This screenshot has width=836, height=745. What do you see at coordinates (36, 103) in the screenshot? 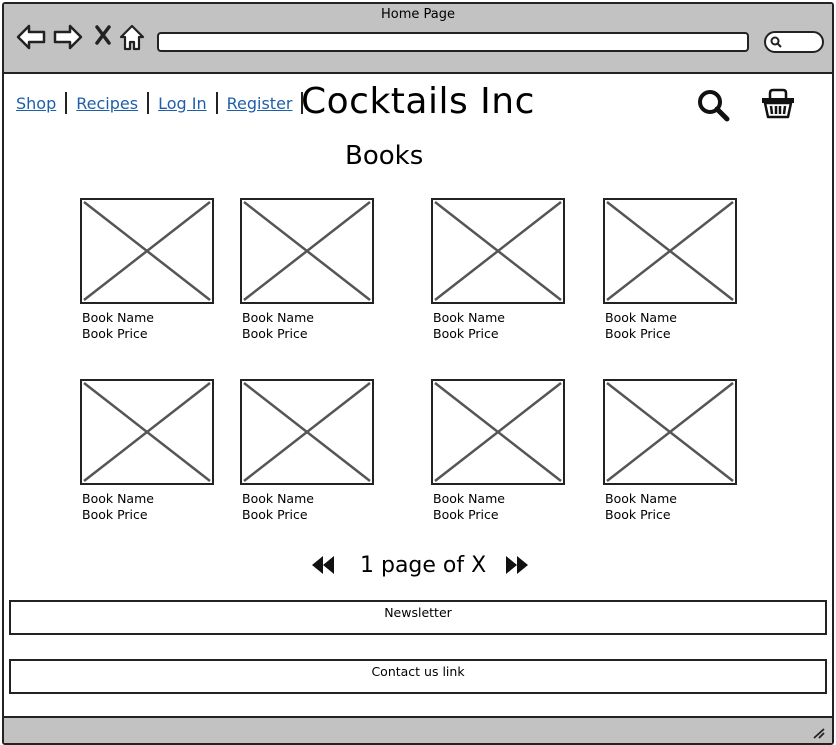
I see `nav-link-shop: Shop` at bounding box center [36, 103].